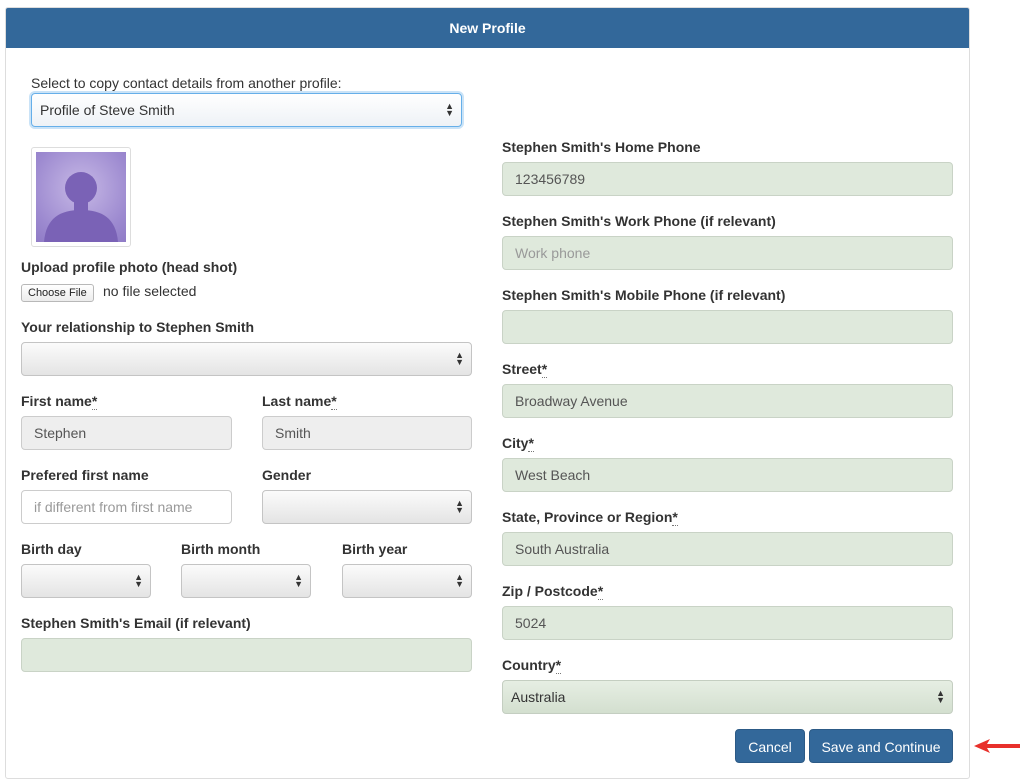  I want to click on last-name-input: Smith, so click(367, 433).